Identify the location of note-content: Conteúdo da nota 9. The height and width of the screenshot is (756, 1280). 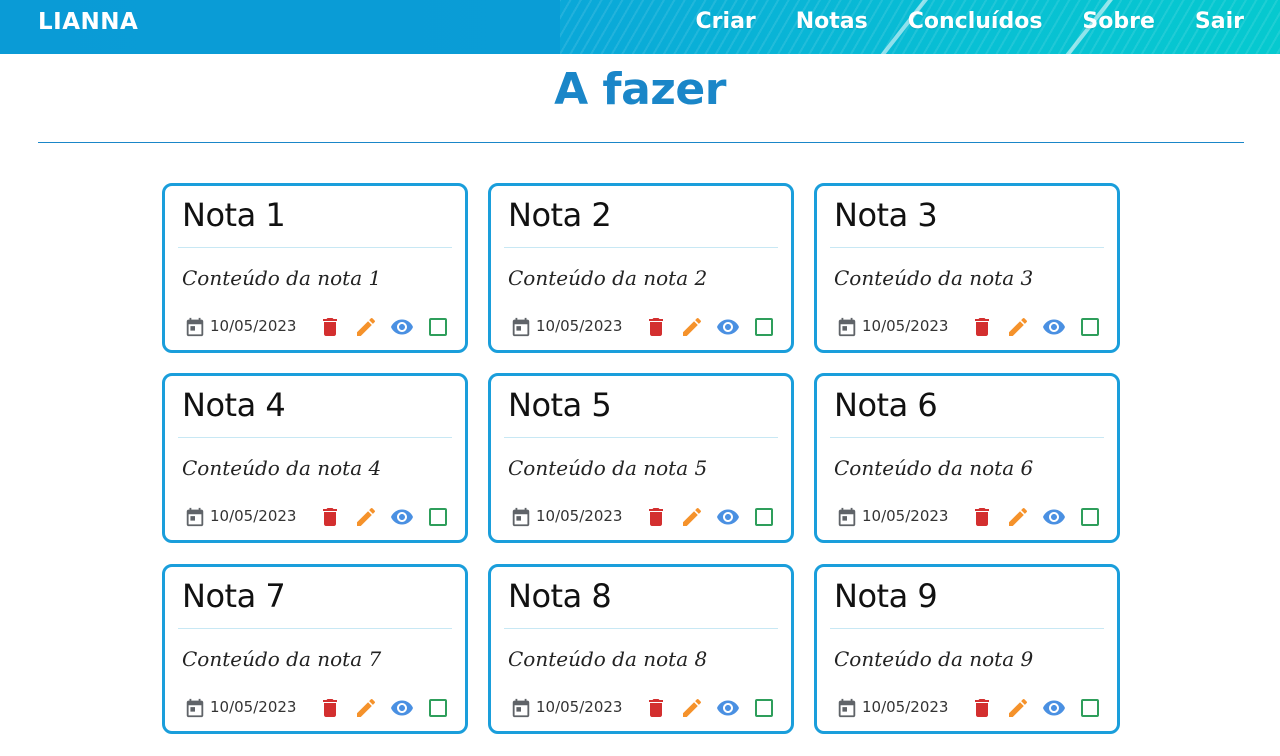
(934, 659).